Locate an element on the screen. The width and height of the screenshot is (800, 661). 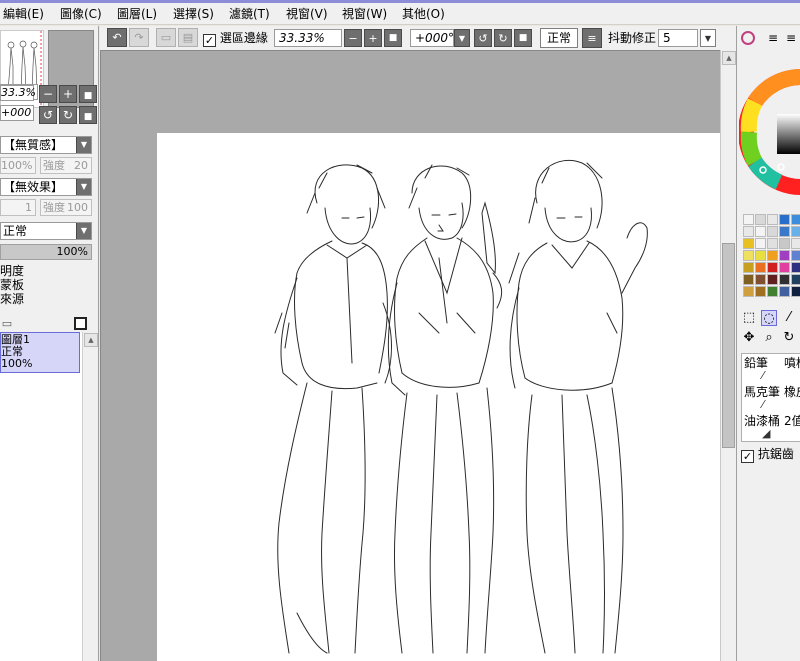
stabilizer-field: 5 is located at coordinates (678, 38).